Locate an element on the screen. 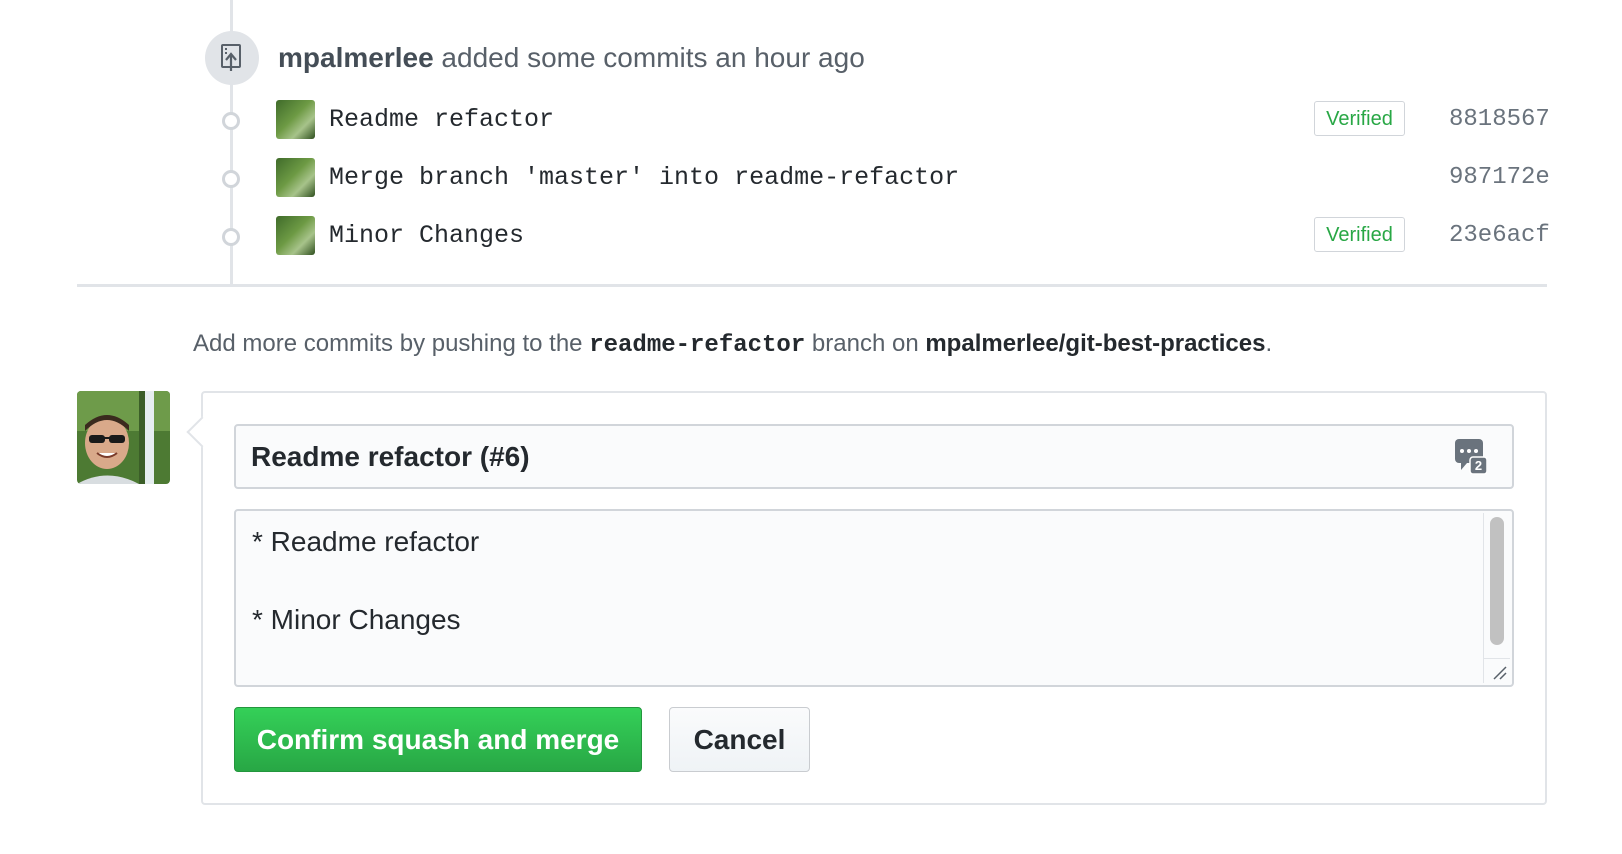 The height and width of the screenshot is (854, 1622). commit-message-link: Minor Changes is located at coordinates (426, 236).